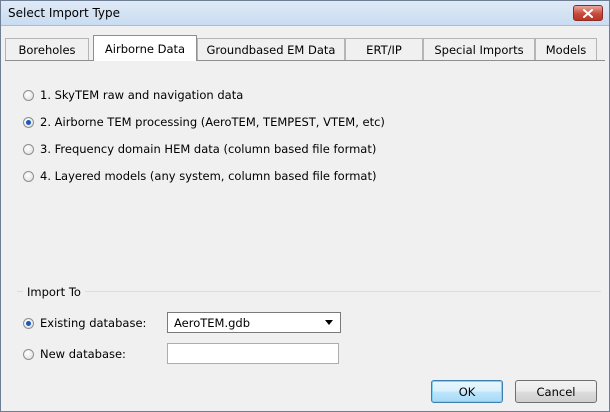 This screenshot has width=610, height=412. Describe the element at coordinates (212, 323) in the screenshot. I see `selected-database: AeroTEM.gdb` at that location.